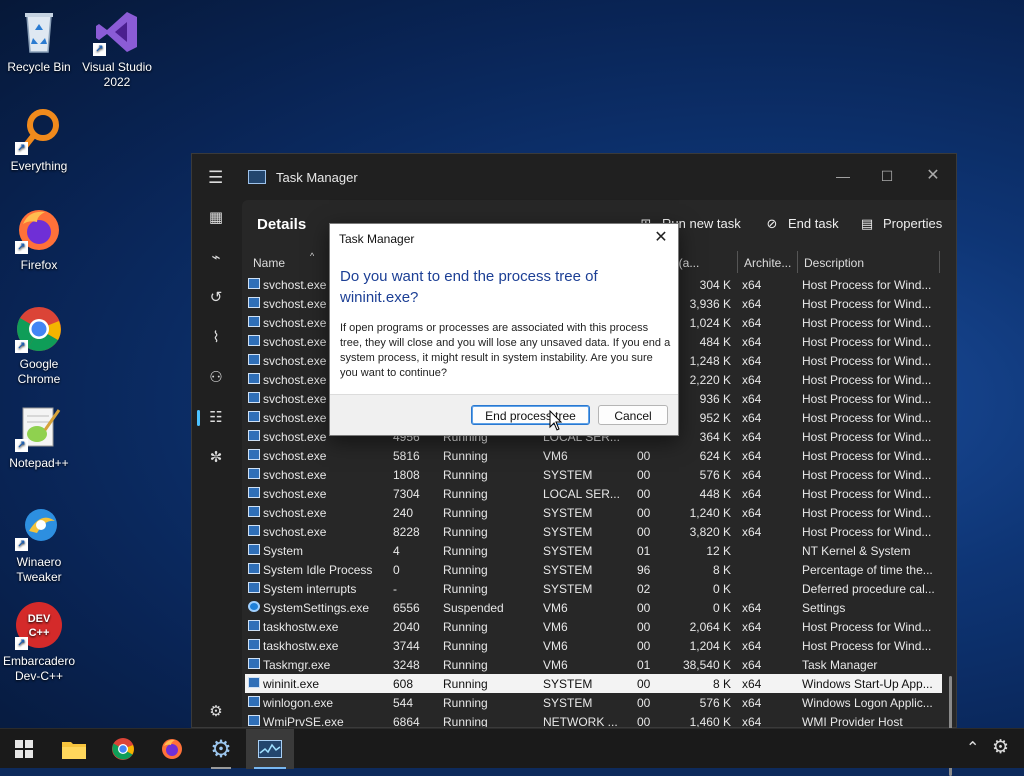 This screenshot has width=1024, height=776. Describe the element at coordinates (216, 338) in the screenshot. I see `nav-startup-apps-icon: ⌇` at that location.